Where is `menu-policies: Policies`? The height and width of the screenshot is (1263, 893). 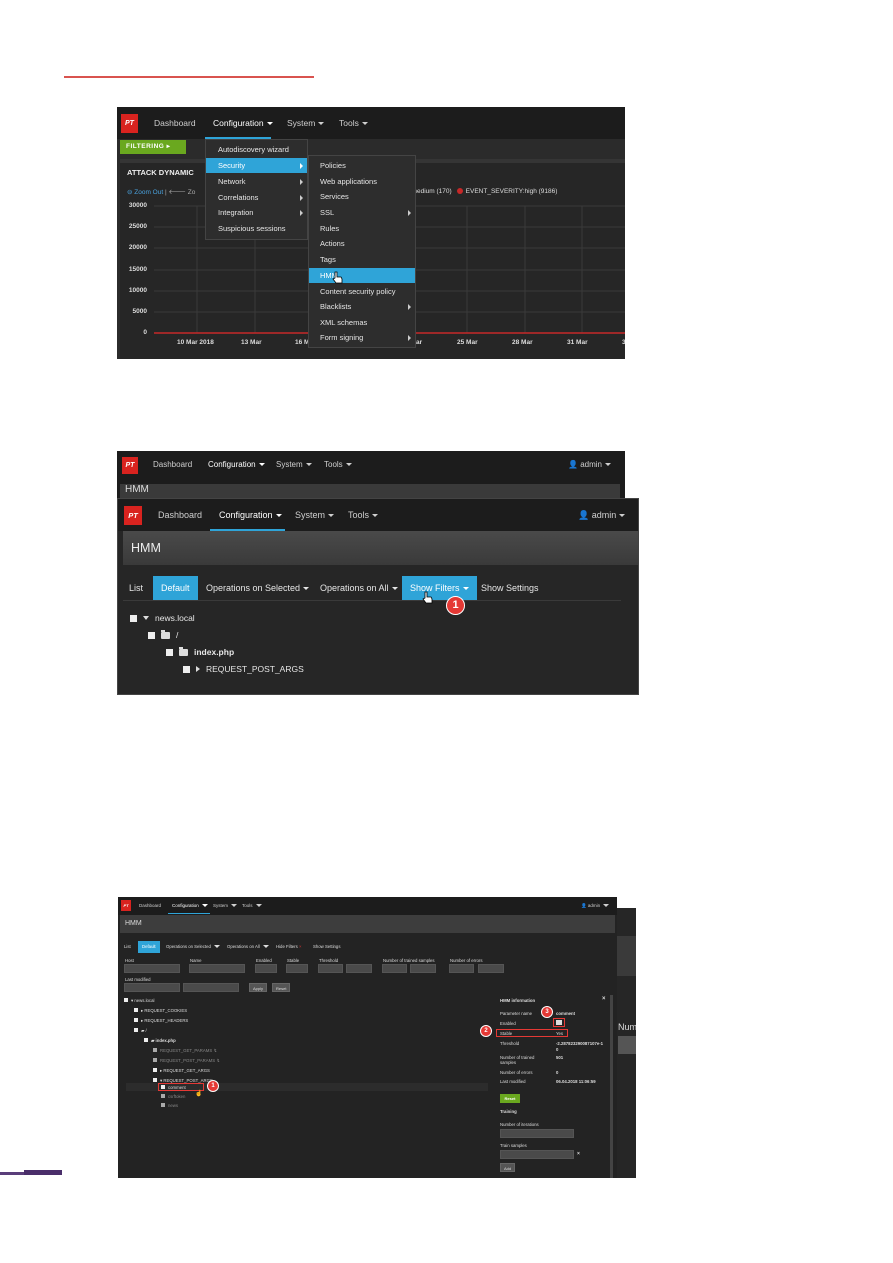 menu-policies: Policies is located at coordinates (362, 165).